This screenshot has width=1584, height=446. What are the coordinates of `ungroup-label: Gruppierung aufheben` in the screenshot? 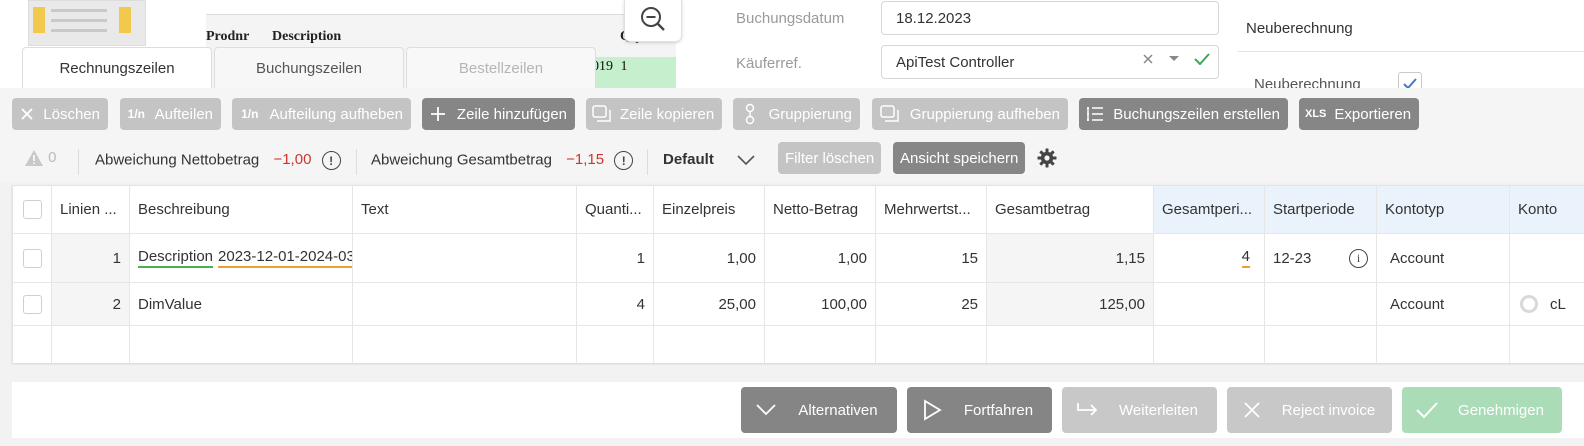 It's located at (984, 114).